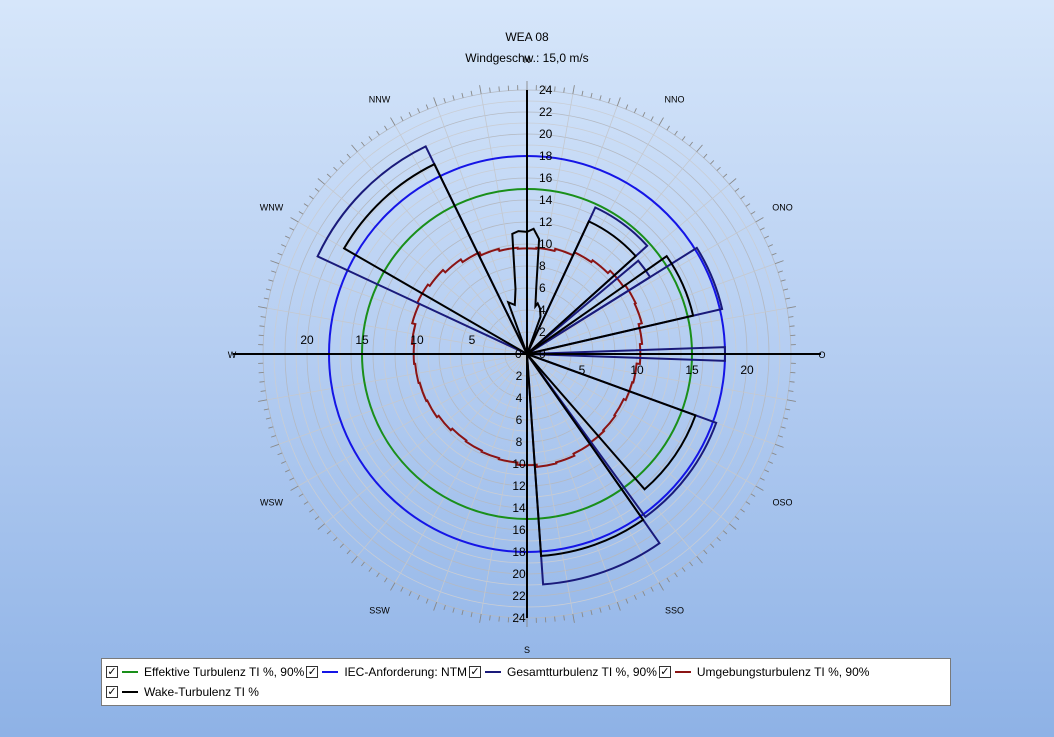 This screenshot has width=1054, height=737. Describe the element at coordinates (546, 222) in the screenshot. I see `radial-tick-label: 12` at that location.